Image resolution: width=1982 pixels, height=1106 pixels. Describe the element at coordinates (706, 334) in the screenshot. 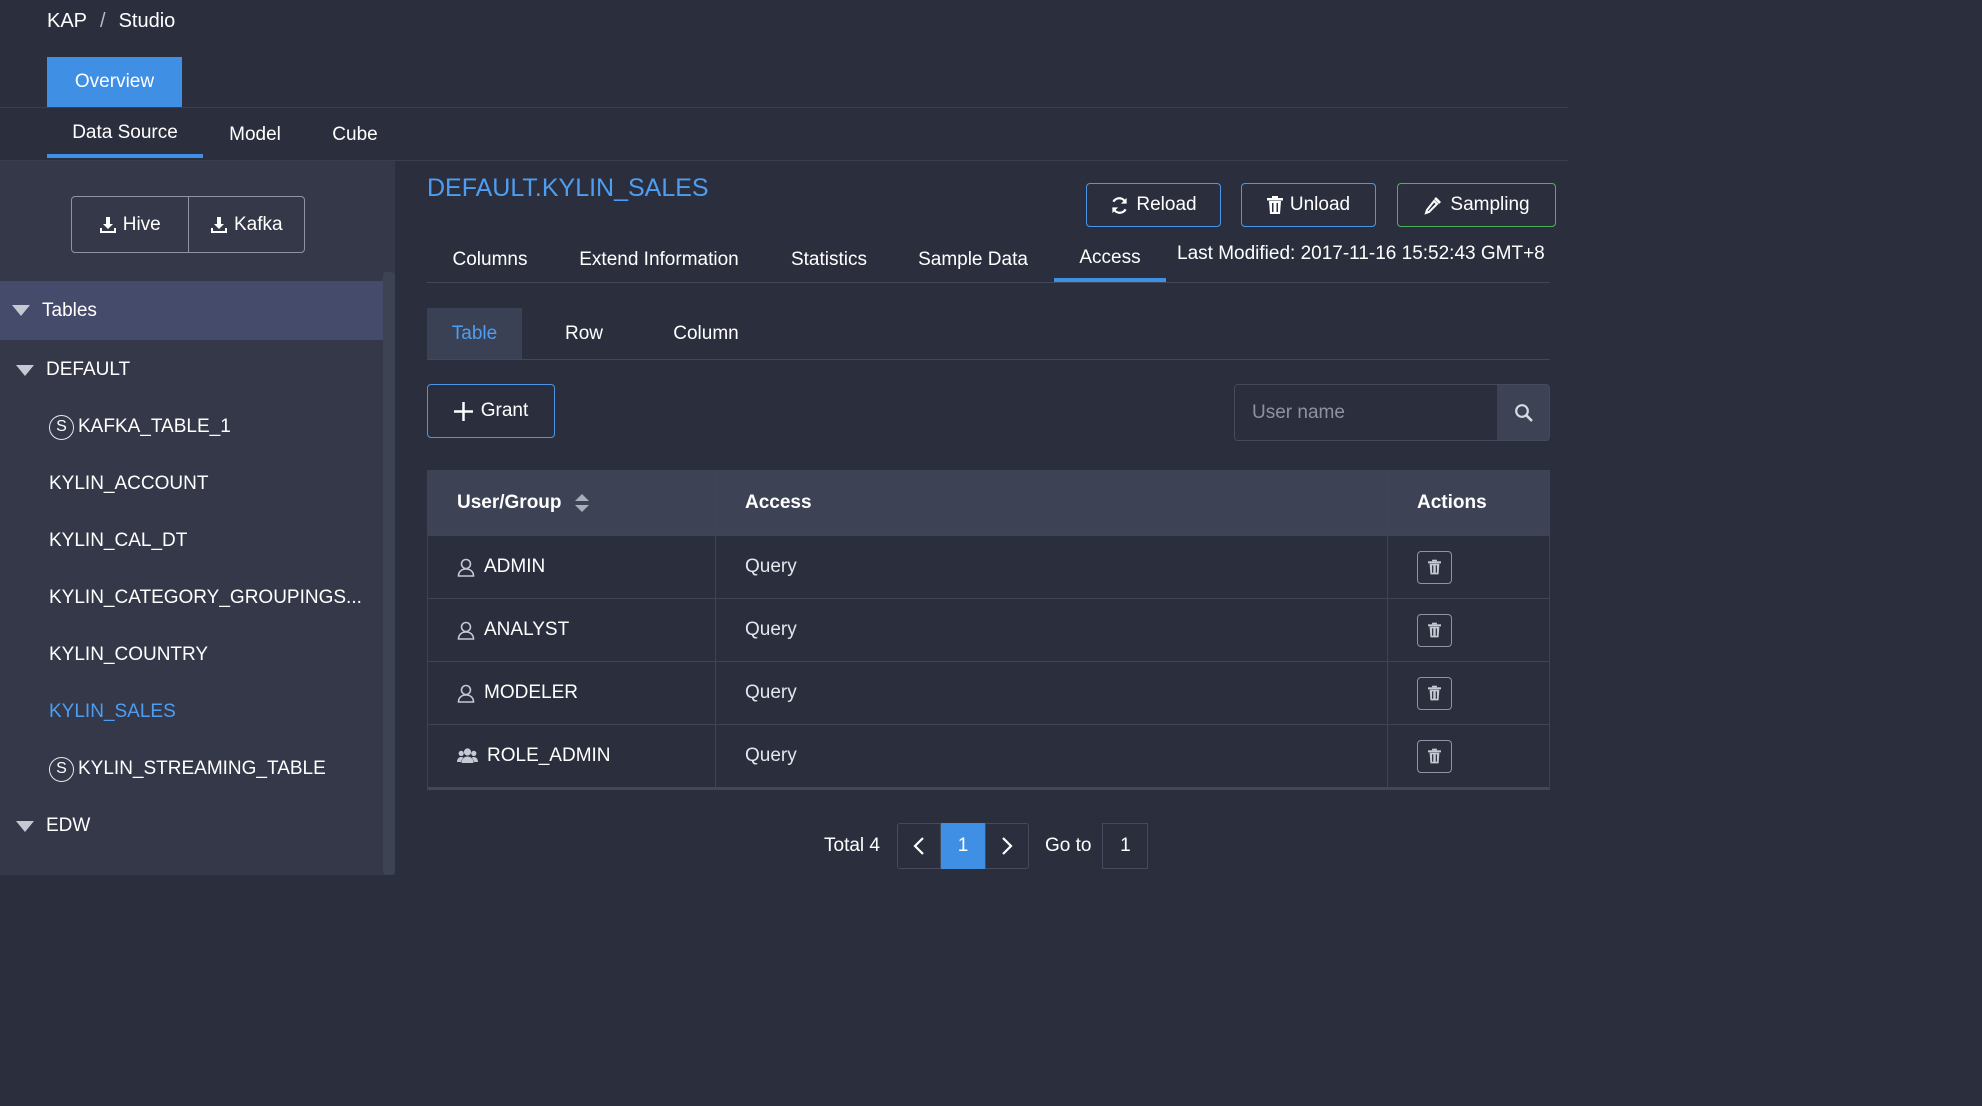

I see `tab-column-access: Column` at that location.